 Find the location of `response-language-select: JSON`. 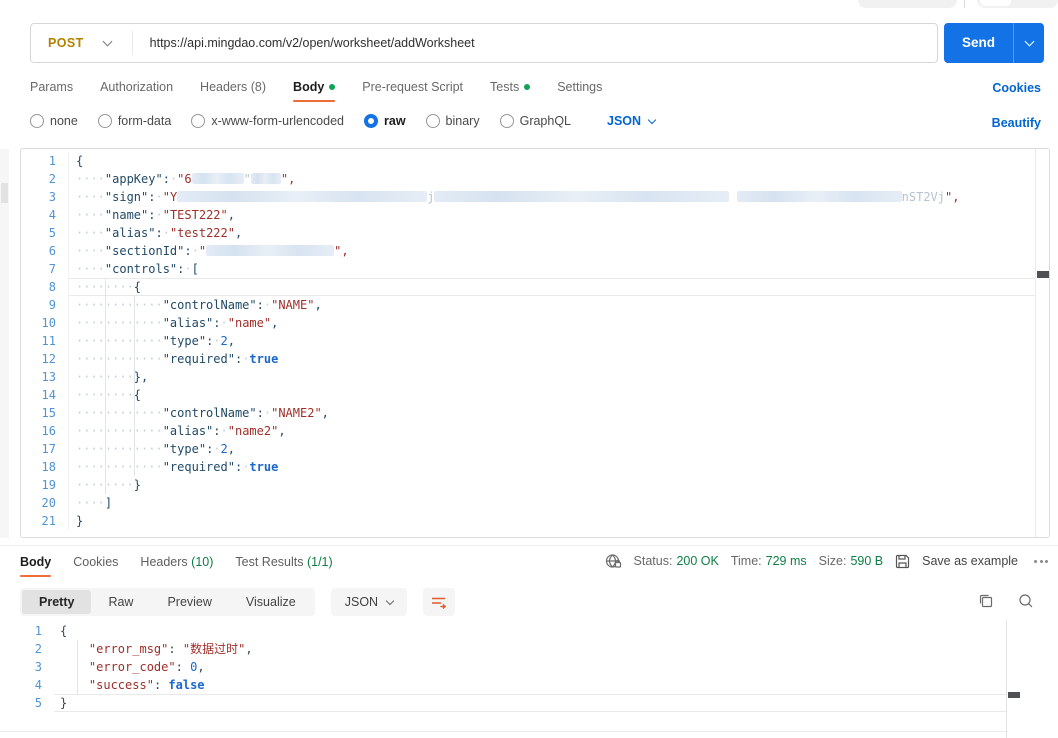

response-language-select: JSON is located at coordinates (369, 602).